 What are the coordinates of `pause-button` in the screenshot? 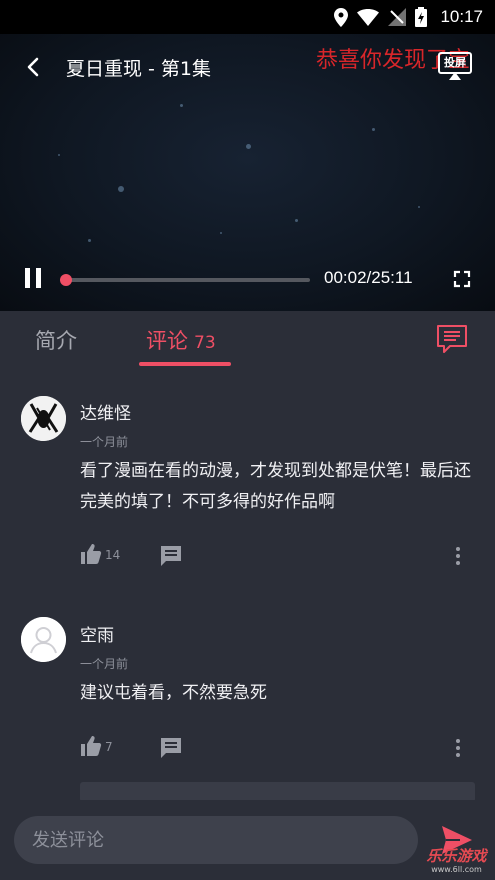 It's located at (33, 278).